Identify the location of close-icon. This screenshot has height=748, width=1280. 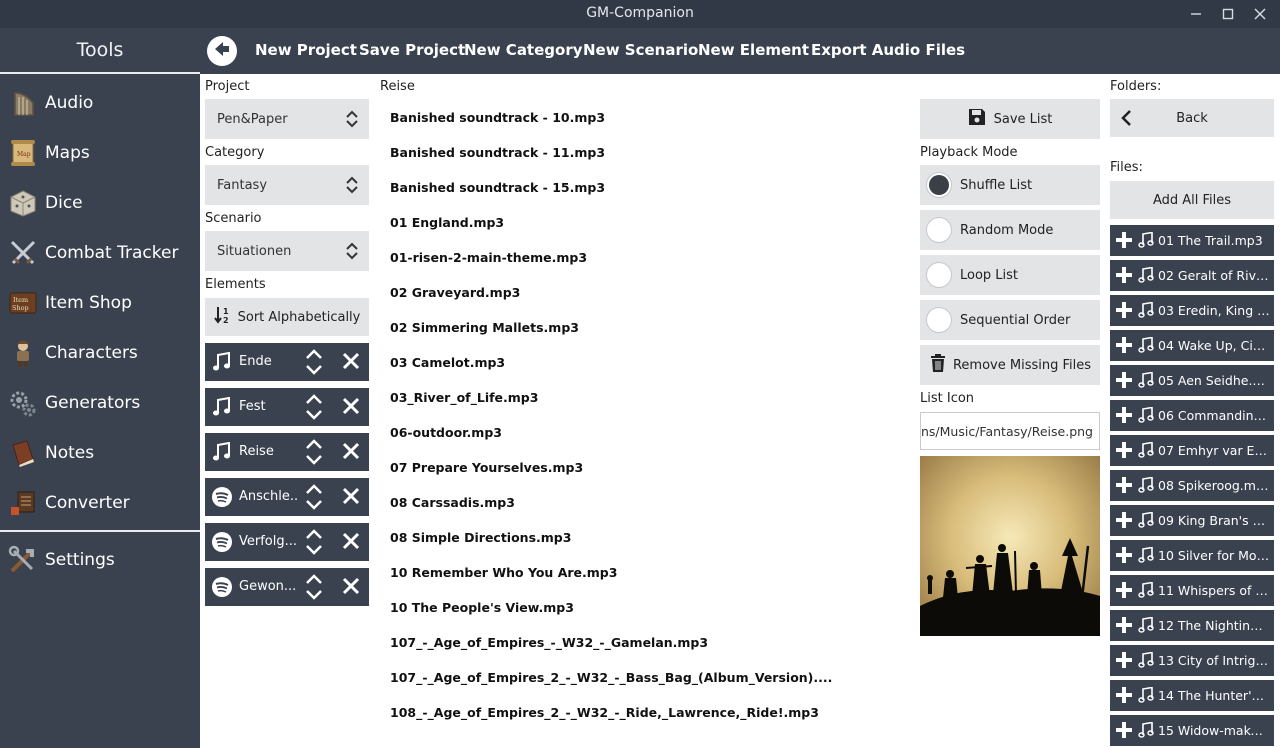
(1260, 14).